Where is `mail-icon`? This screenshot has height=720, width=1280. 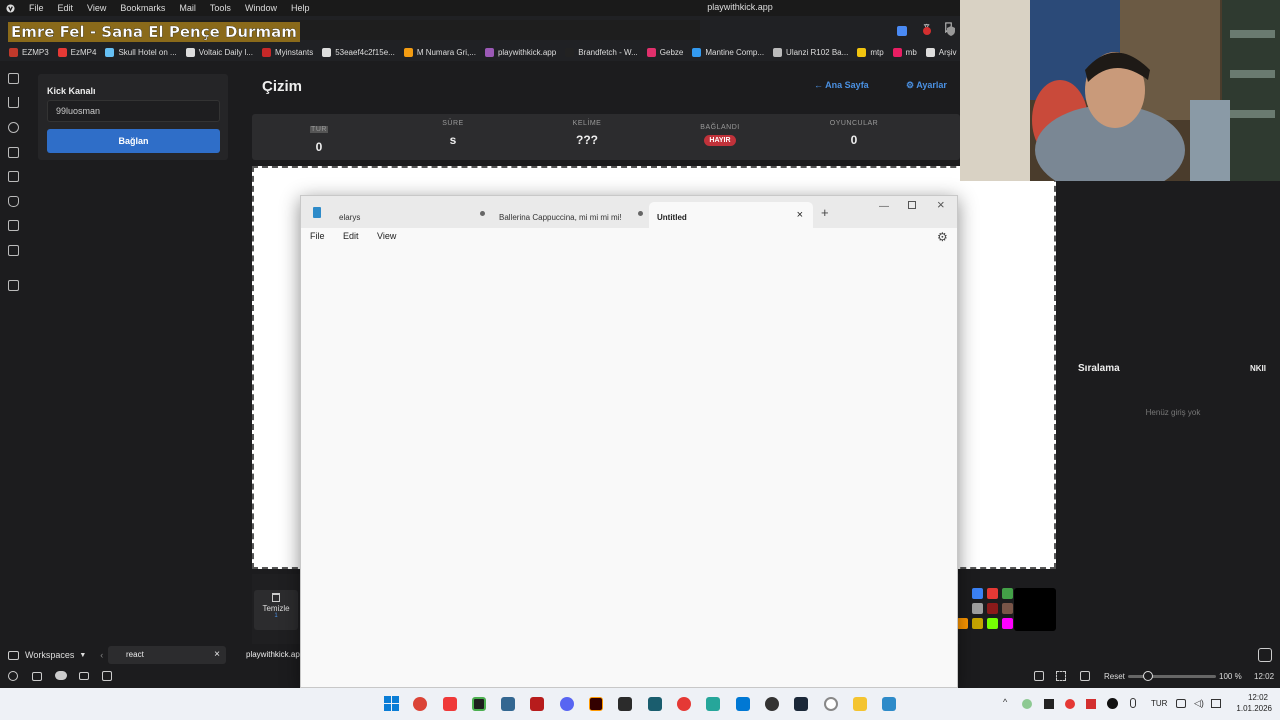
mail-icon is located at coordinates (13, 250).